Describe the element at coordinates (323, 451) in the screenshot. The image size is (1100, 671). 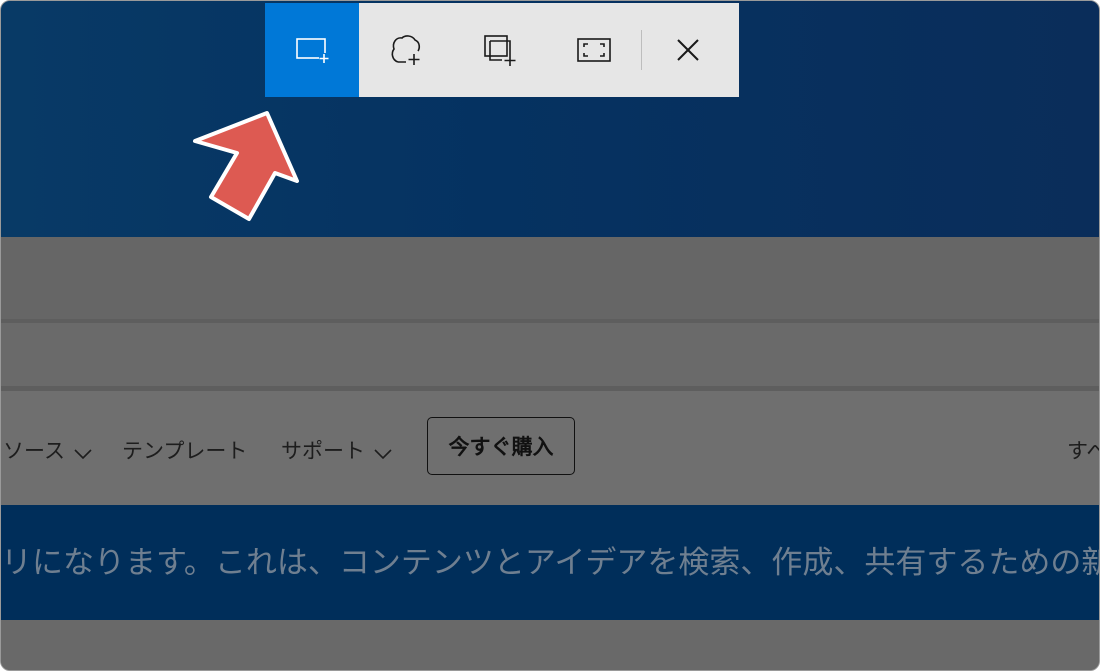
I see `nav-item-label: サポート` at that location.